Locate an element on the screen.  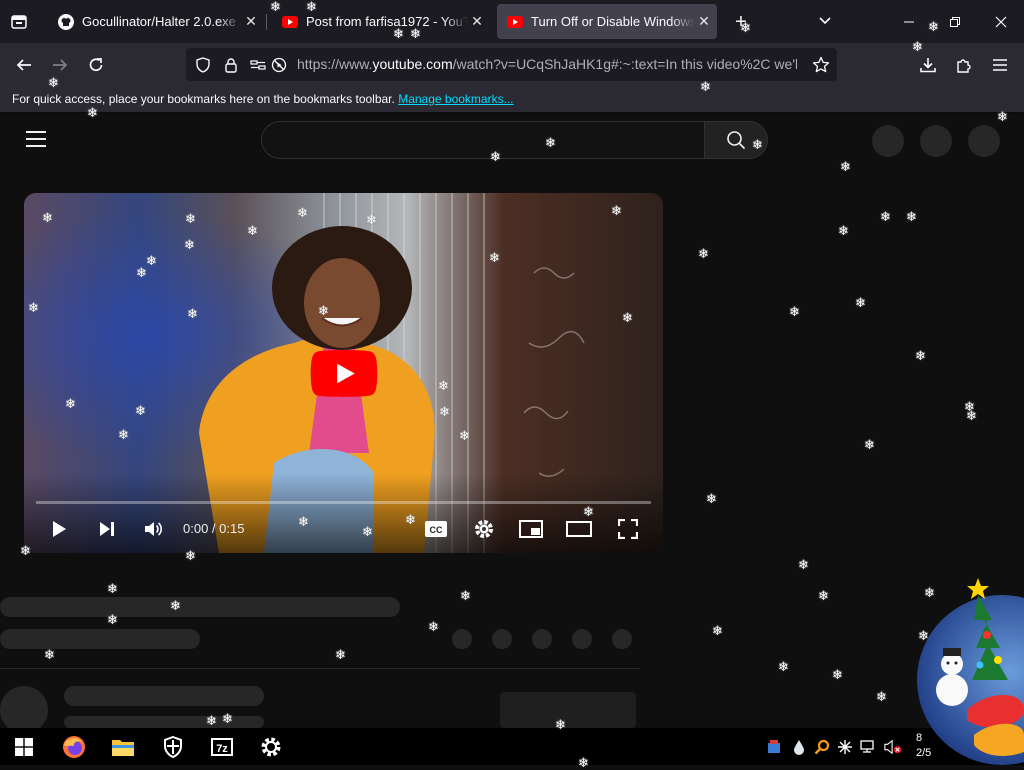
tab-title: Turn Off or Disable Windows Defender is located at coordinates (613, 21).